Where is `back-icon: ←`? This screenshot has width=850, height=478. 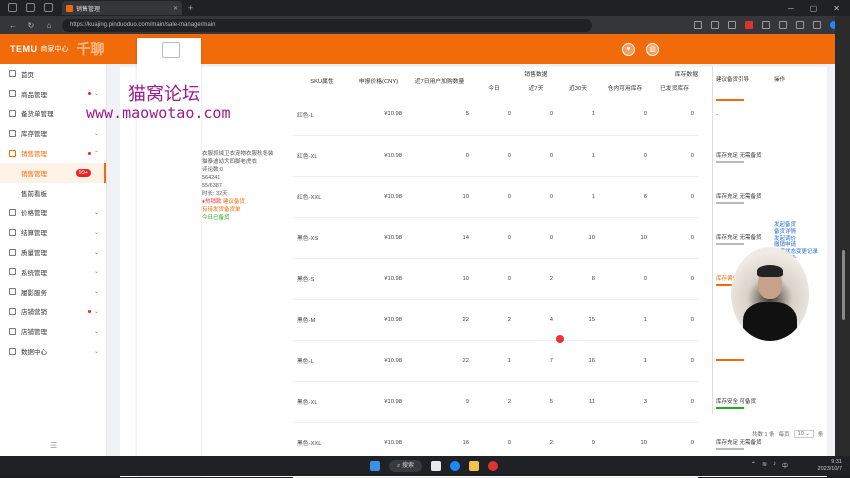 back-icon: ← is located at coordinates (13, 25).